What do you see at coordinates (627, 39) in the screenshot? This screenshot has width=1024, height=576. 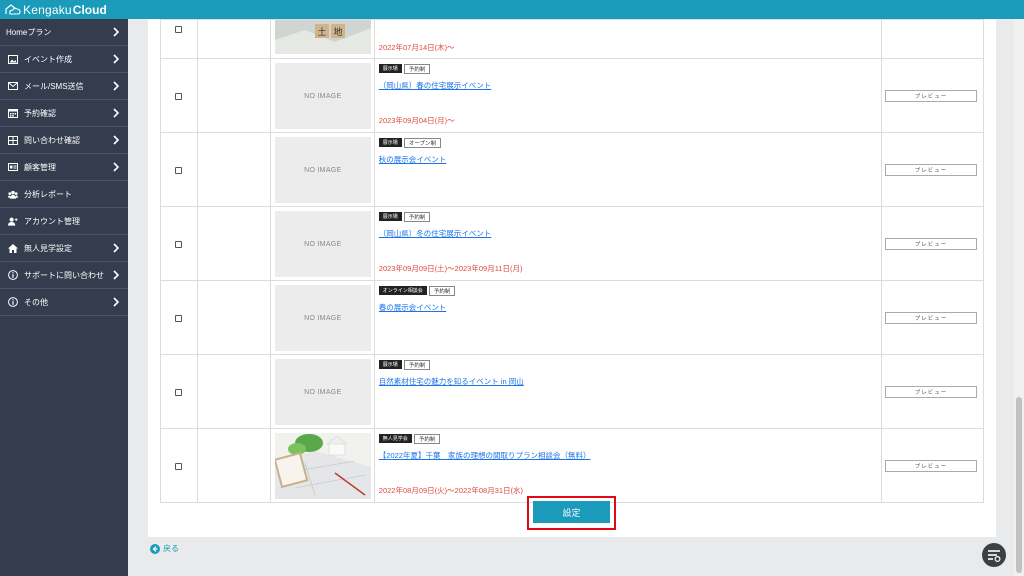 I see `event-info-cell: 2022年07月14日(木)～` at bounding box center [627, 39].